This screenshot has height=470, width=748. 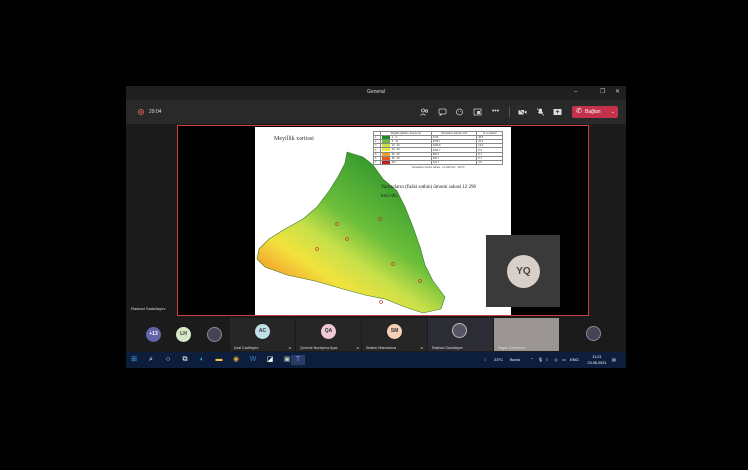 I want to click on more-participants-badge: +13, so click(x=153, y=334).